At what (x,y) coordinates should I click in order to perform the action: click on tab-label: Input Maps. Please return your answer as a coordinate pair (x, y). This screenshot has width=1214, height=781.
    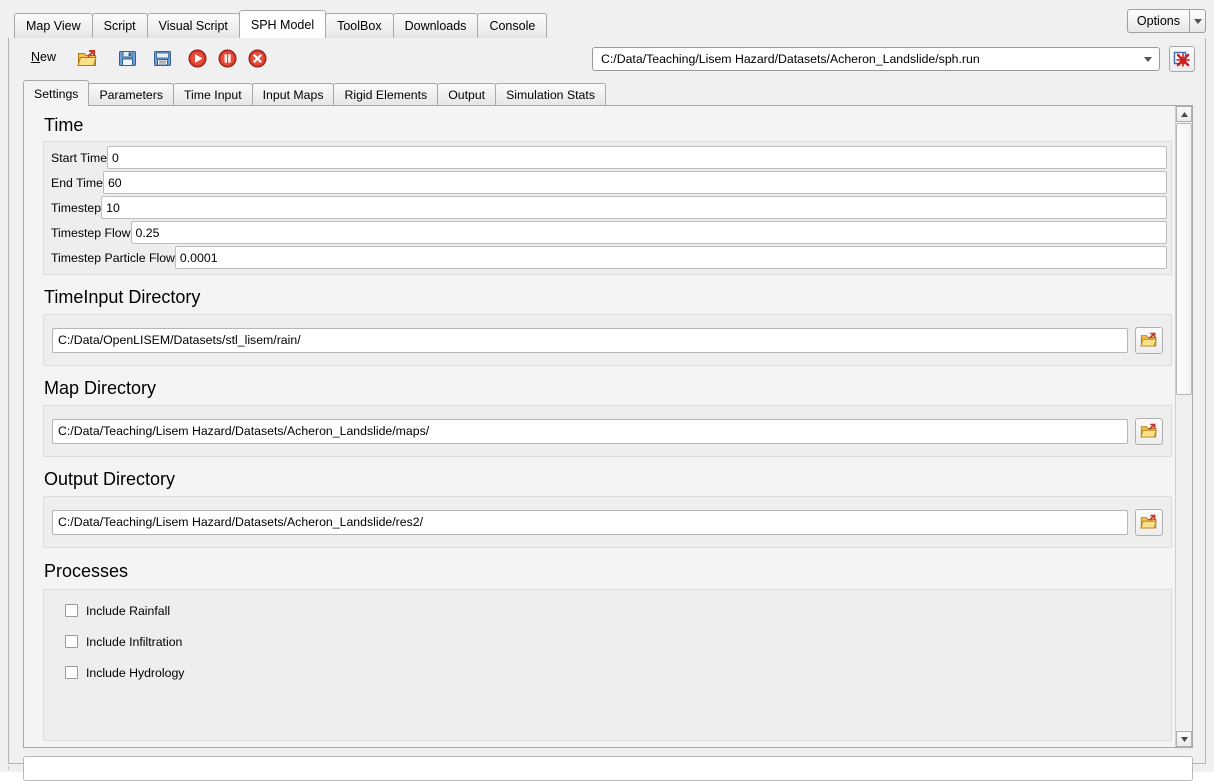
    Looking at the image, I should click on (293, 95).